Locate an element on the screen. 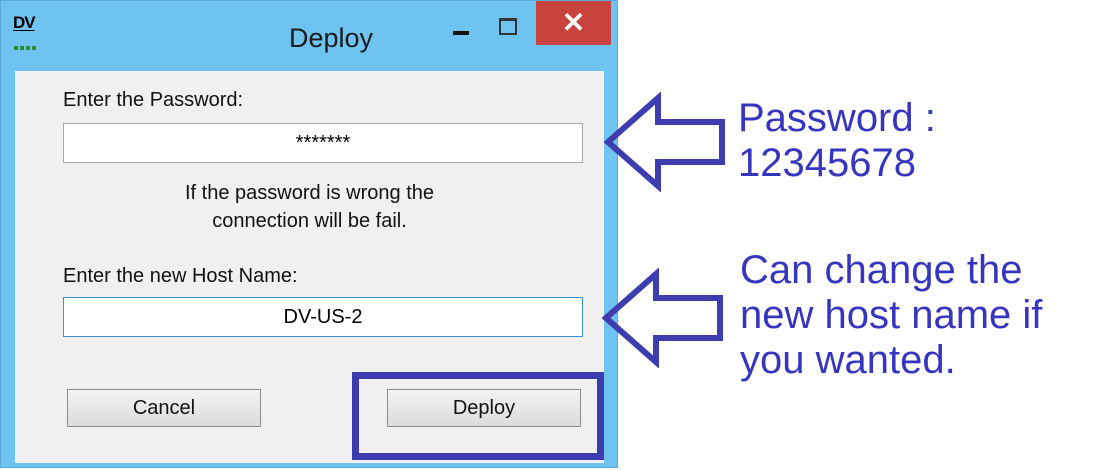 The width and height of the screenshot is (1114, 470). host-annotation-line-1: Can change the is located at coordinates (881, 270).